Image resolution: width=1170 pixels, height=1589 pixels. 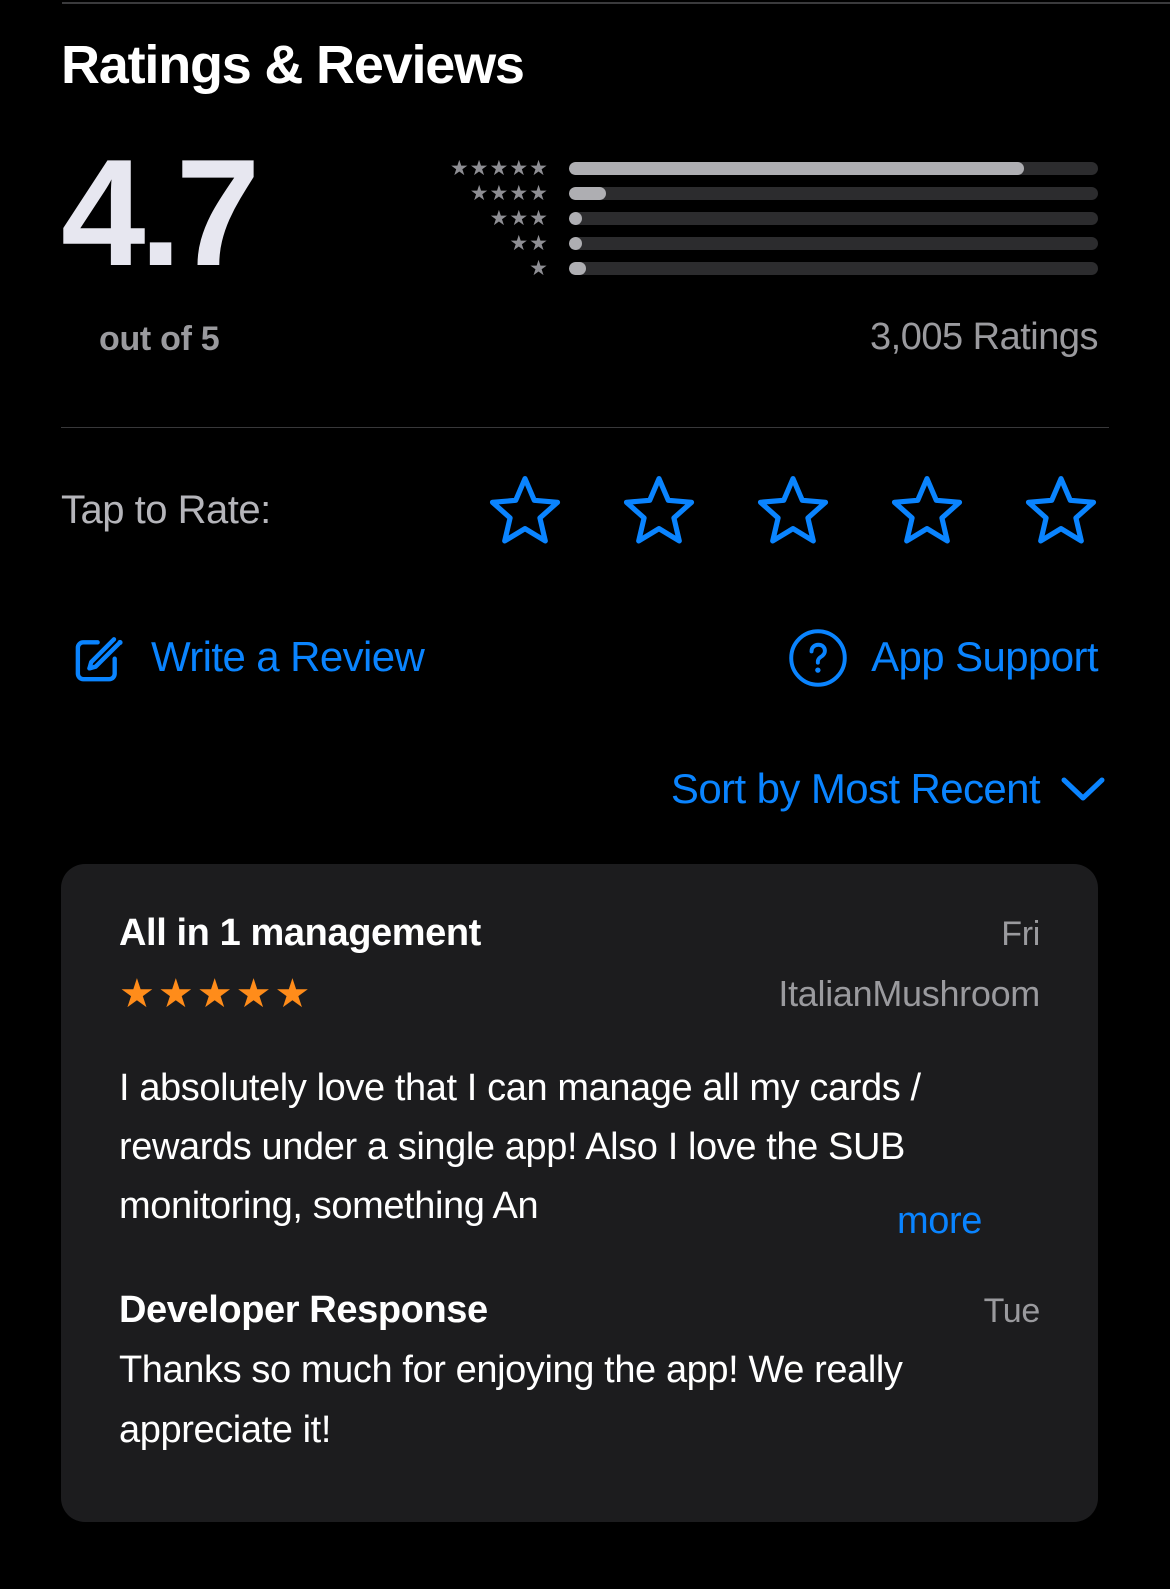 I want to click on top-divider, so click(x=616, y=3).